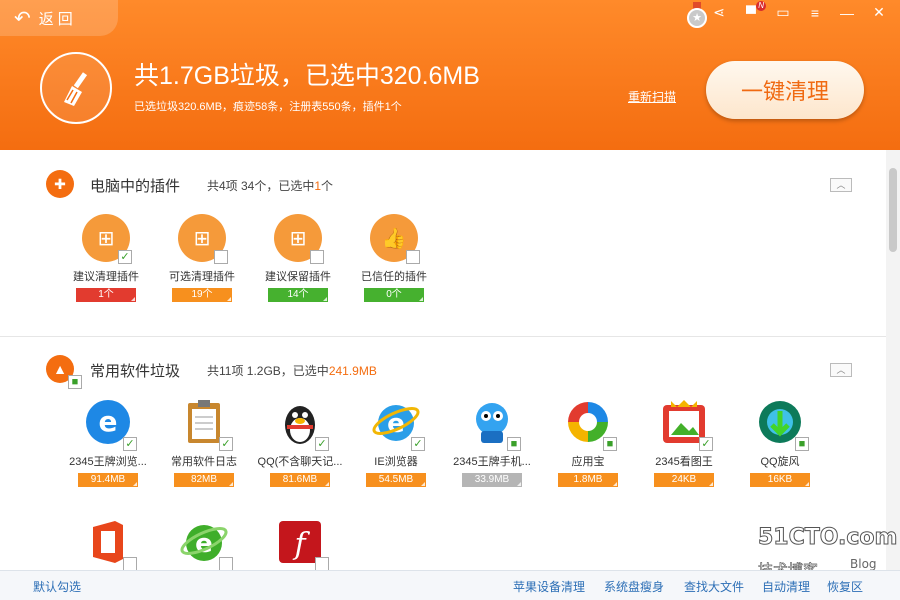 This screenshot has height=600, width=900. What do you see at coordinates (302, 424) in the screenshot?
I see `qq-penguin-icon: ✓` at bounding box center [302, 424].